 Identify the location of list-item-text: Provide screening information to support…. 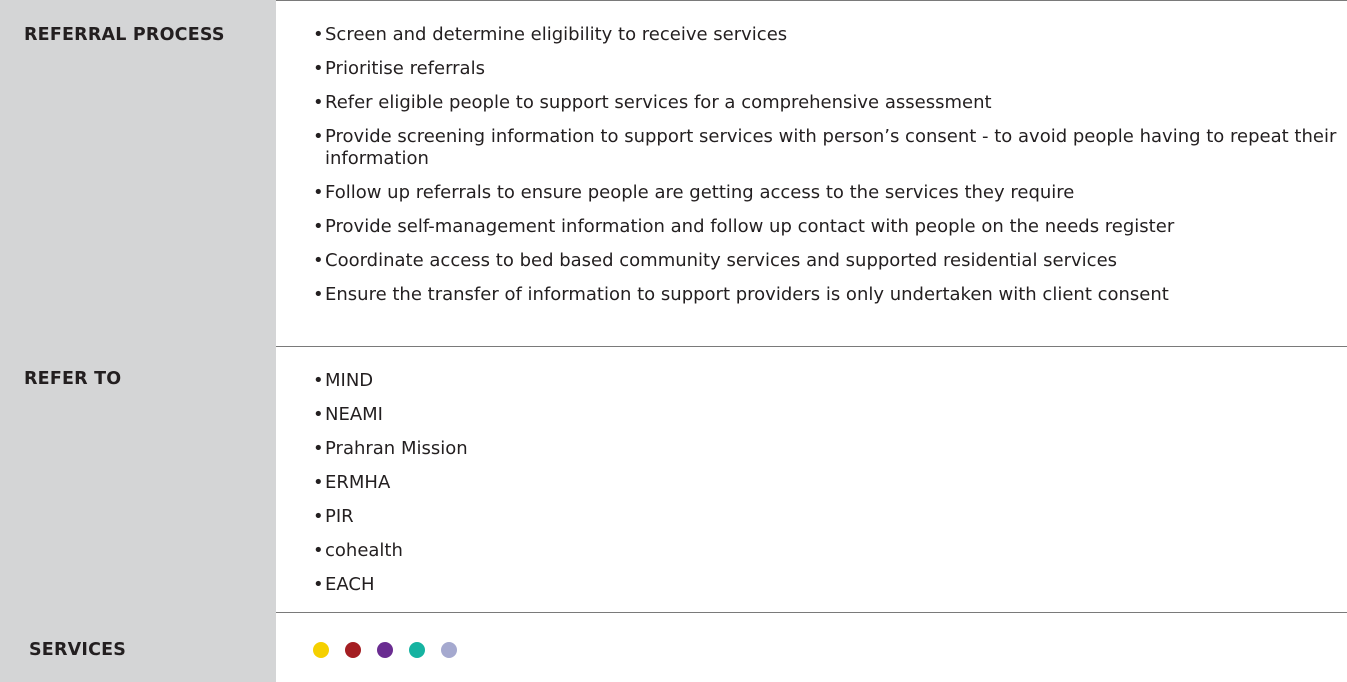
(831, 147).